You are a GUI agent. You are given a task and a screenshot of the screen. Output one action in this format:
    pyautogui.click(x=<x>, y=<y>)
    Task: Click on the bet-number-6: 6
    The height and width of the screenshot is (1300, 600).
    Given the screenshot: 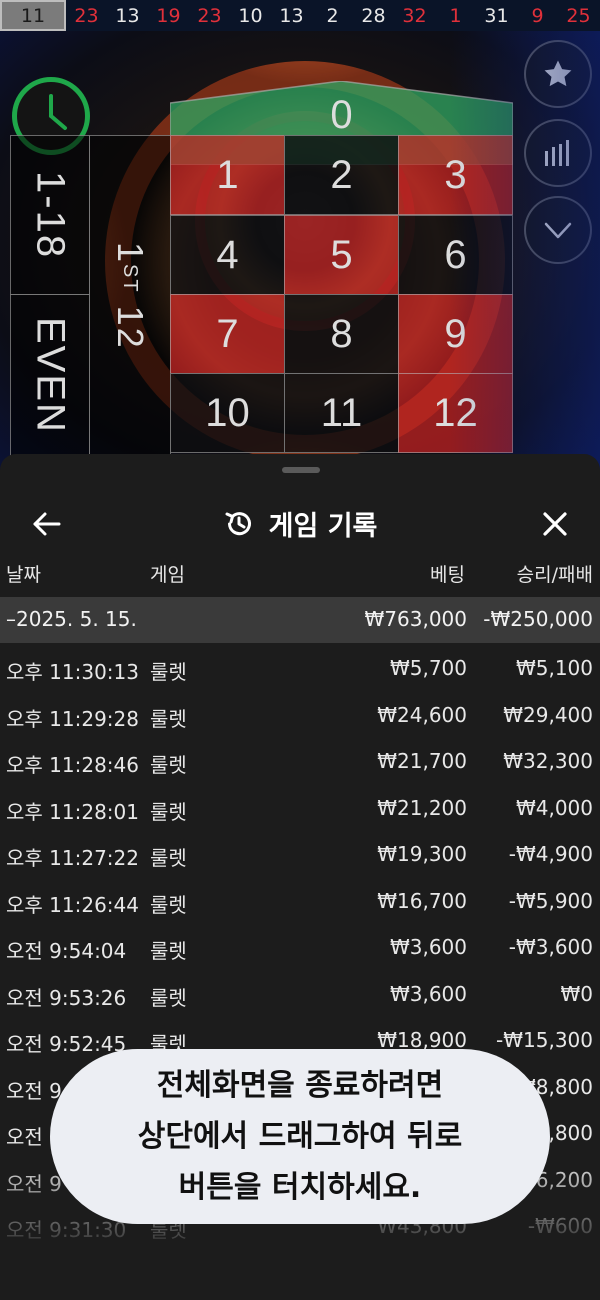 What is the action you would take?
    pyautogui.click(x=455, y=255)
    